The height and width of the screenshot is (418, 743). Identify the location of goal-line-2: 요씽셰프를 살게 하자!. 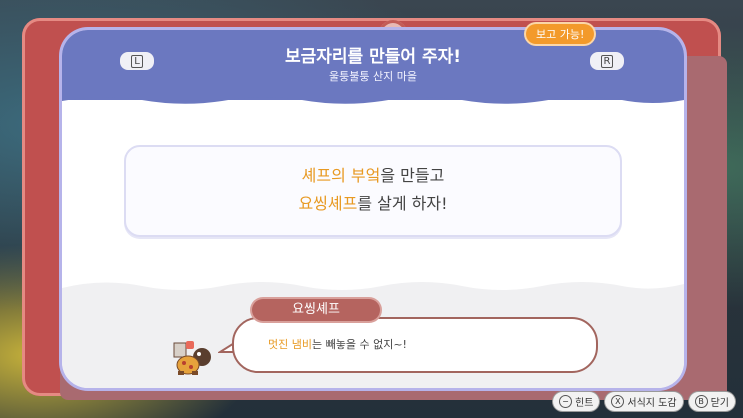
(373, 204).